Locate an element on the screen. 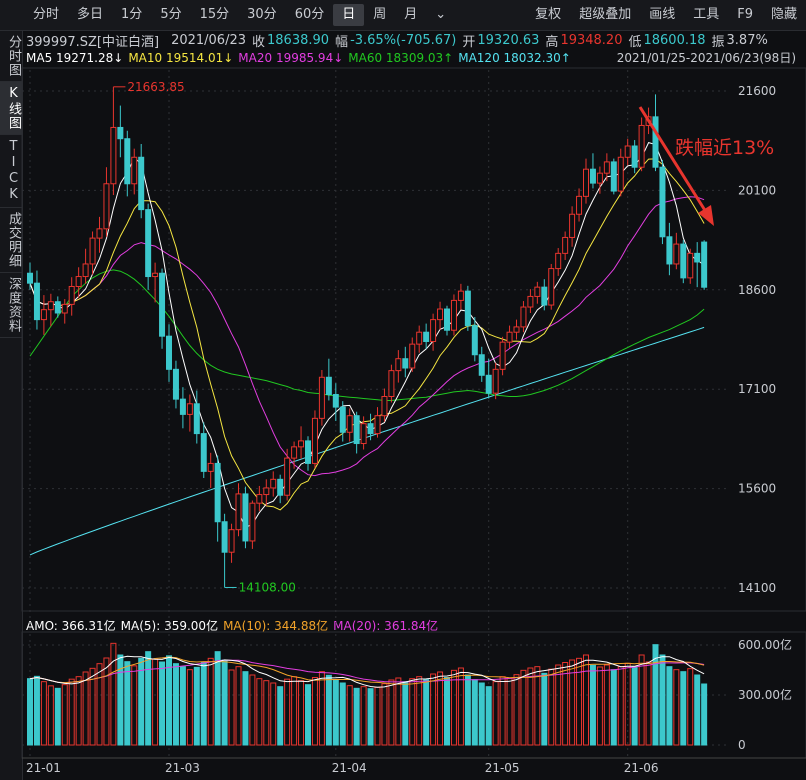 This screenshot has width=806, height=780. price-tick-label: 14100 is located at coordinates (757, 588).